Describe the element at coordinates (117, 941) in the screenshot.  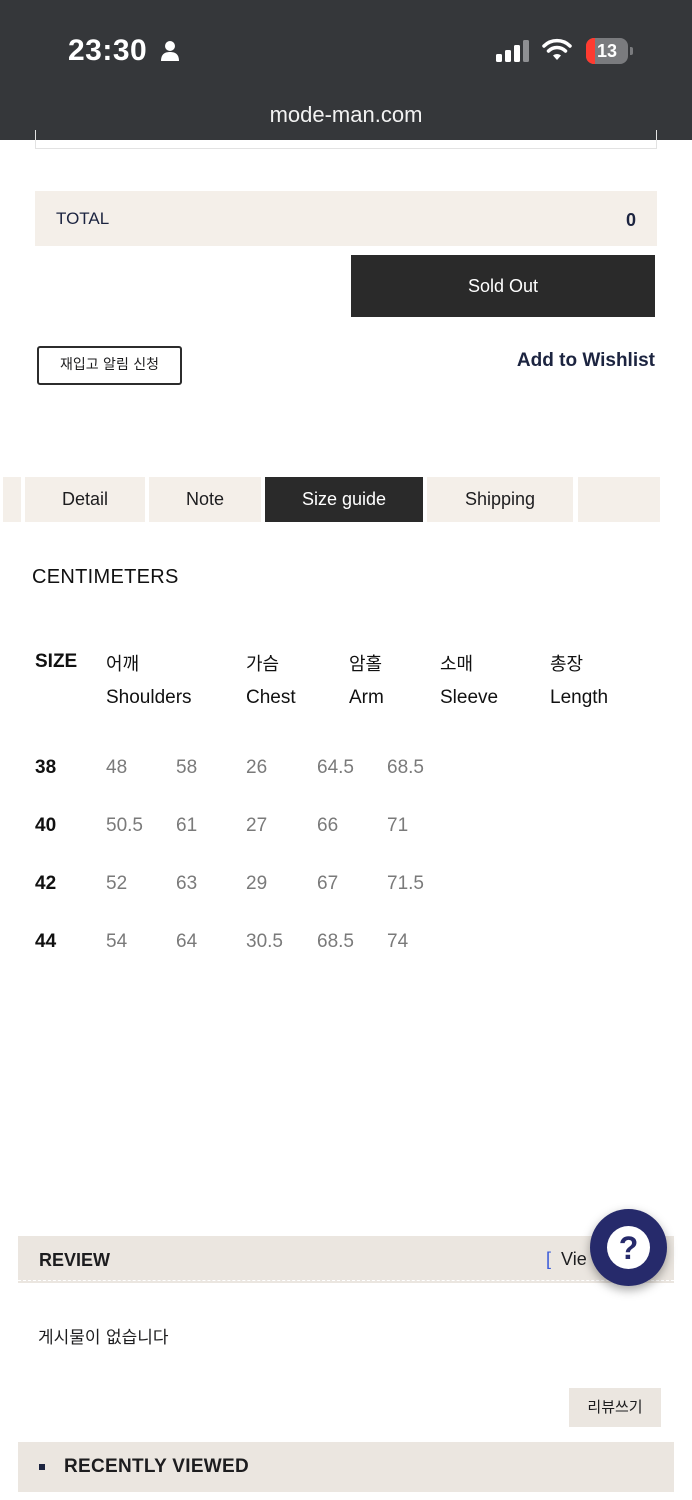
I see `table-cell: 54` at that location.